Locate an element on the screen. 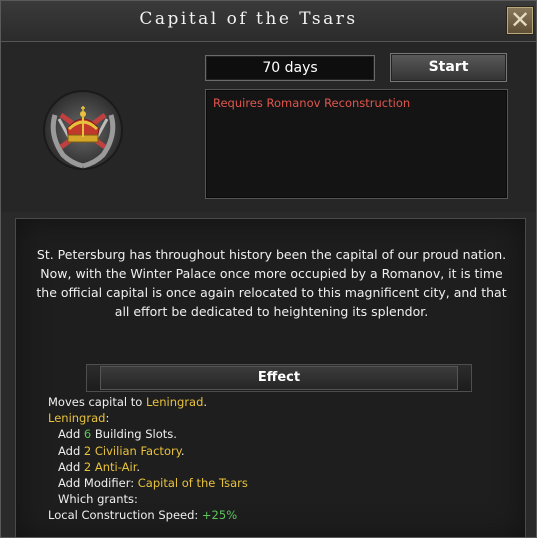  effect-modifier: Add Modifier: Capital of the Tsars is located at coordinates (153, 483).